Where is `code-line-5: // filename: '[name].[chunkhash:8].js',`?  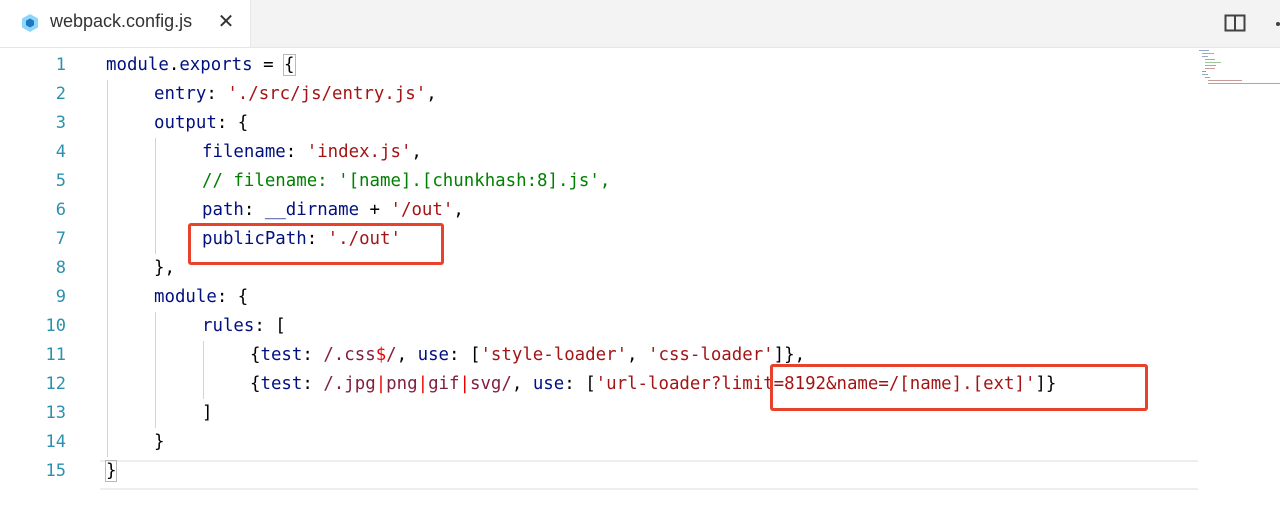
code-line-5: // filename: '[name].[chunkhash:8].js', is located at coordinates (406, 181).